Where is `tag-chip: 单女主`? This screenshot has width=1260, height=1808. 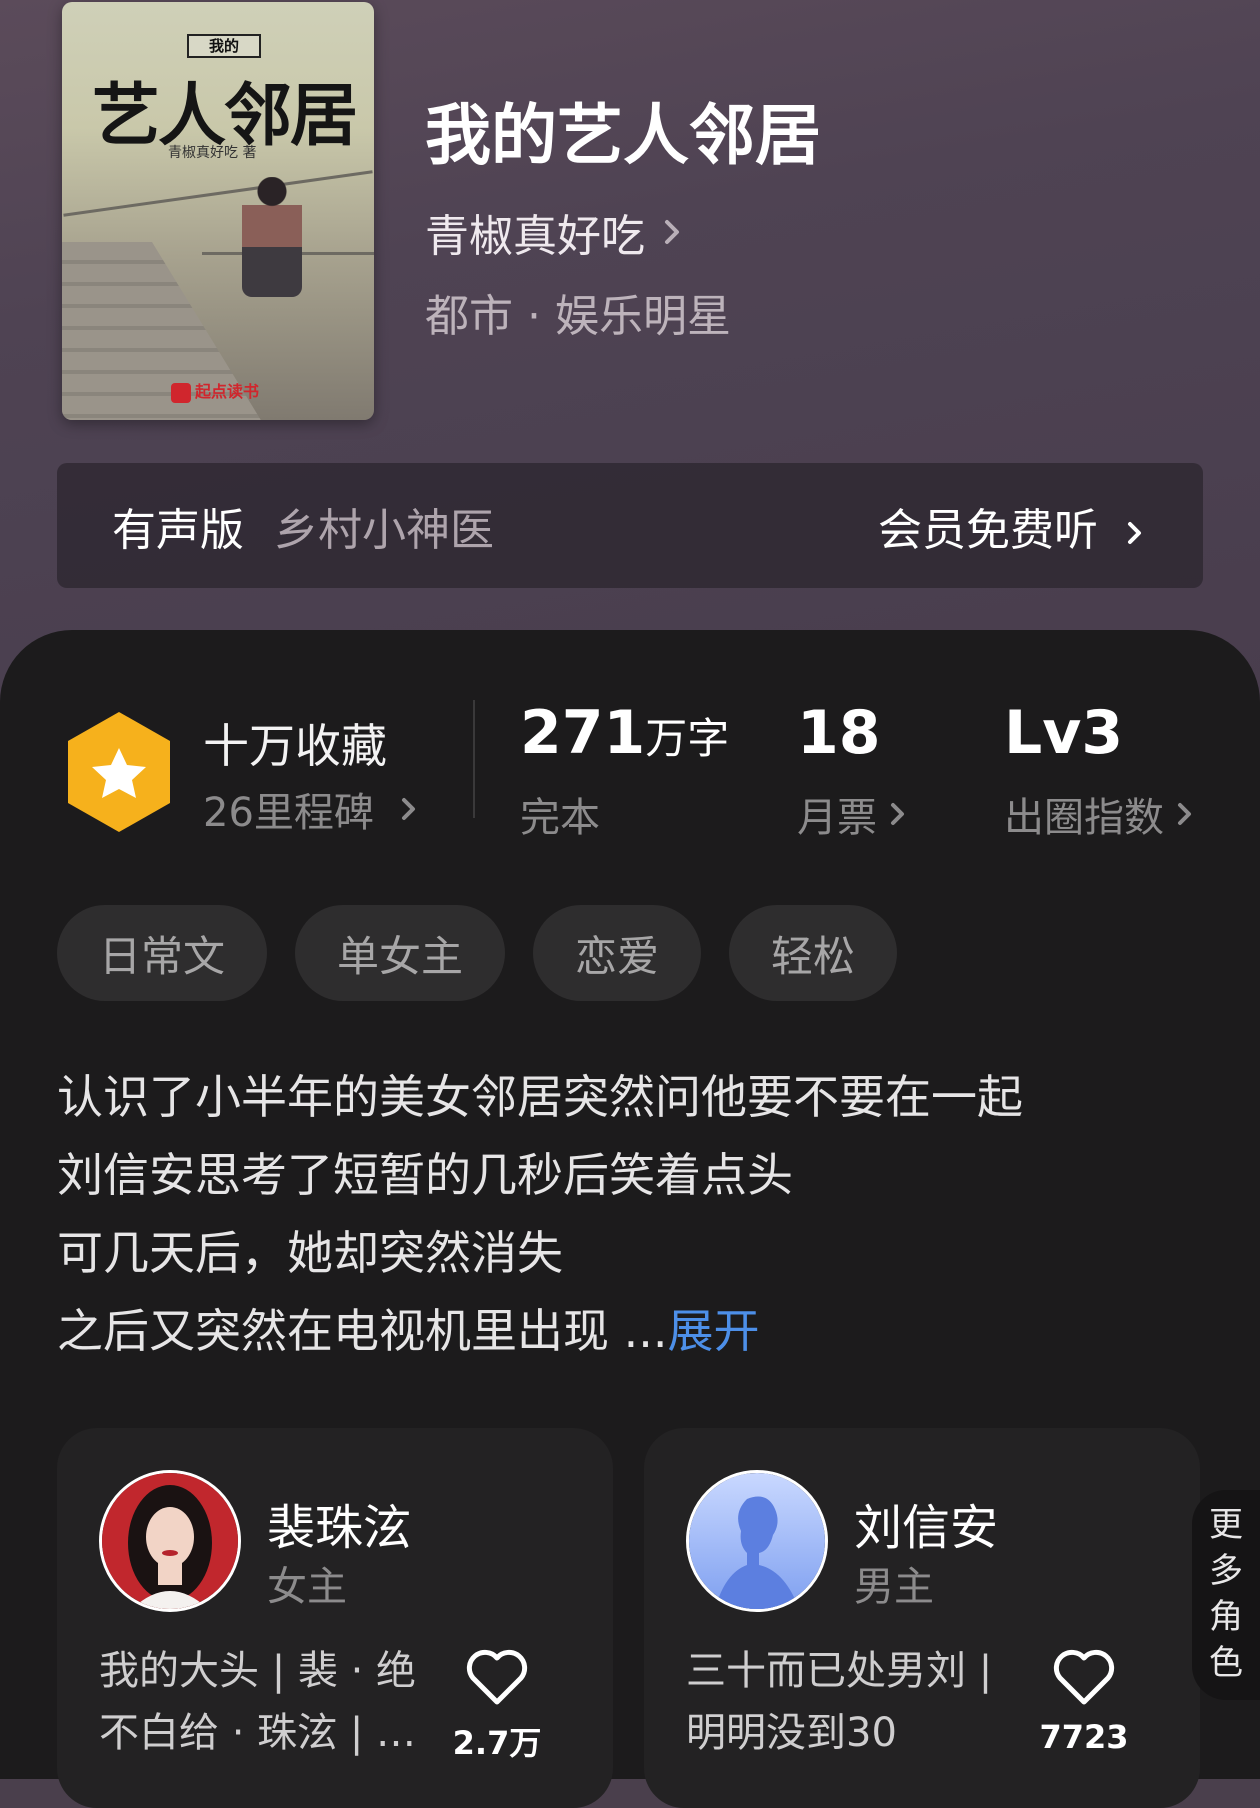
tag-chip: 单女主 is located at coordinates (400, 953).